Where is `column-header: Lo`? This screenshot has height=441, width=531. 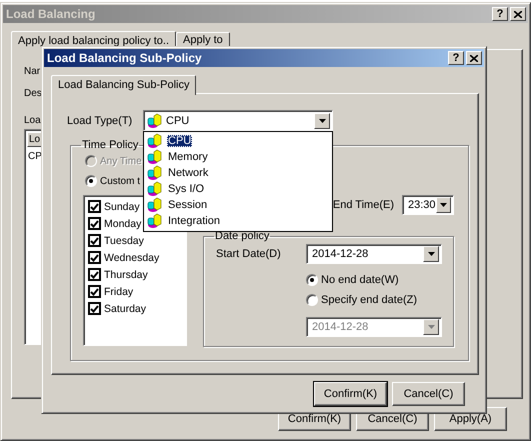
column-header: Lo is located at coordinates (34, 139).